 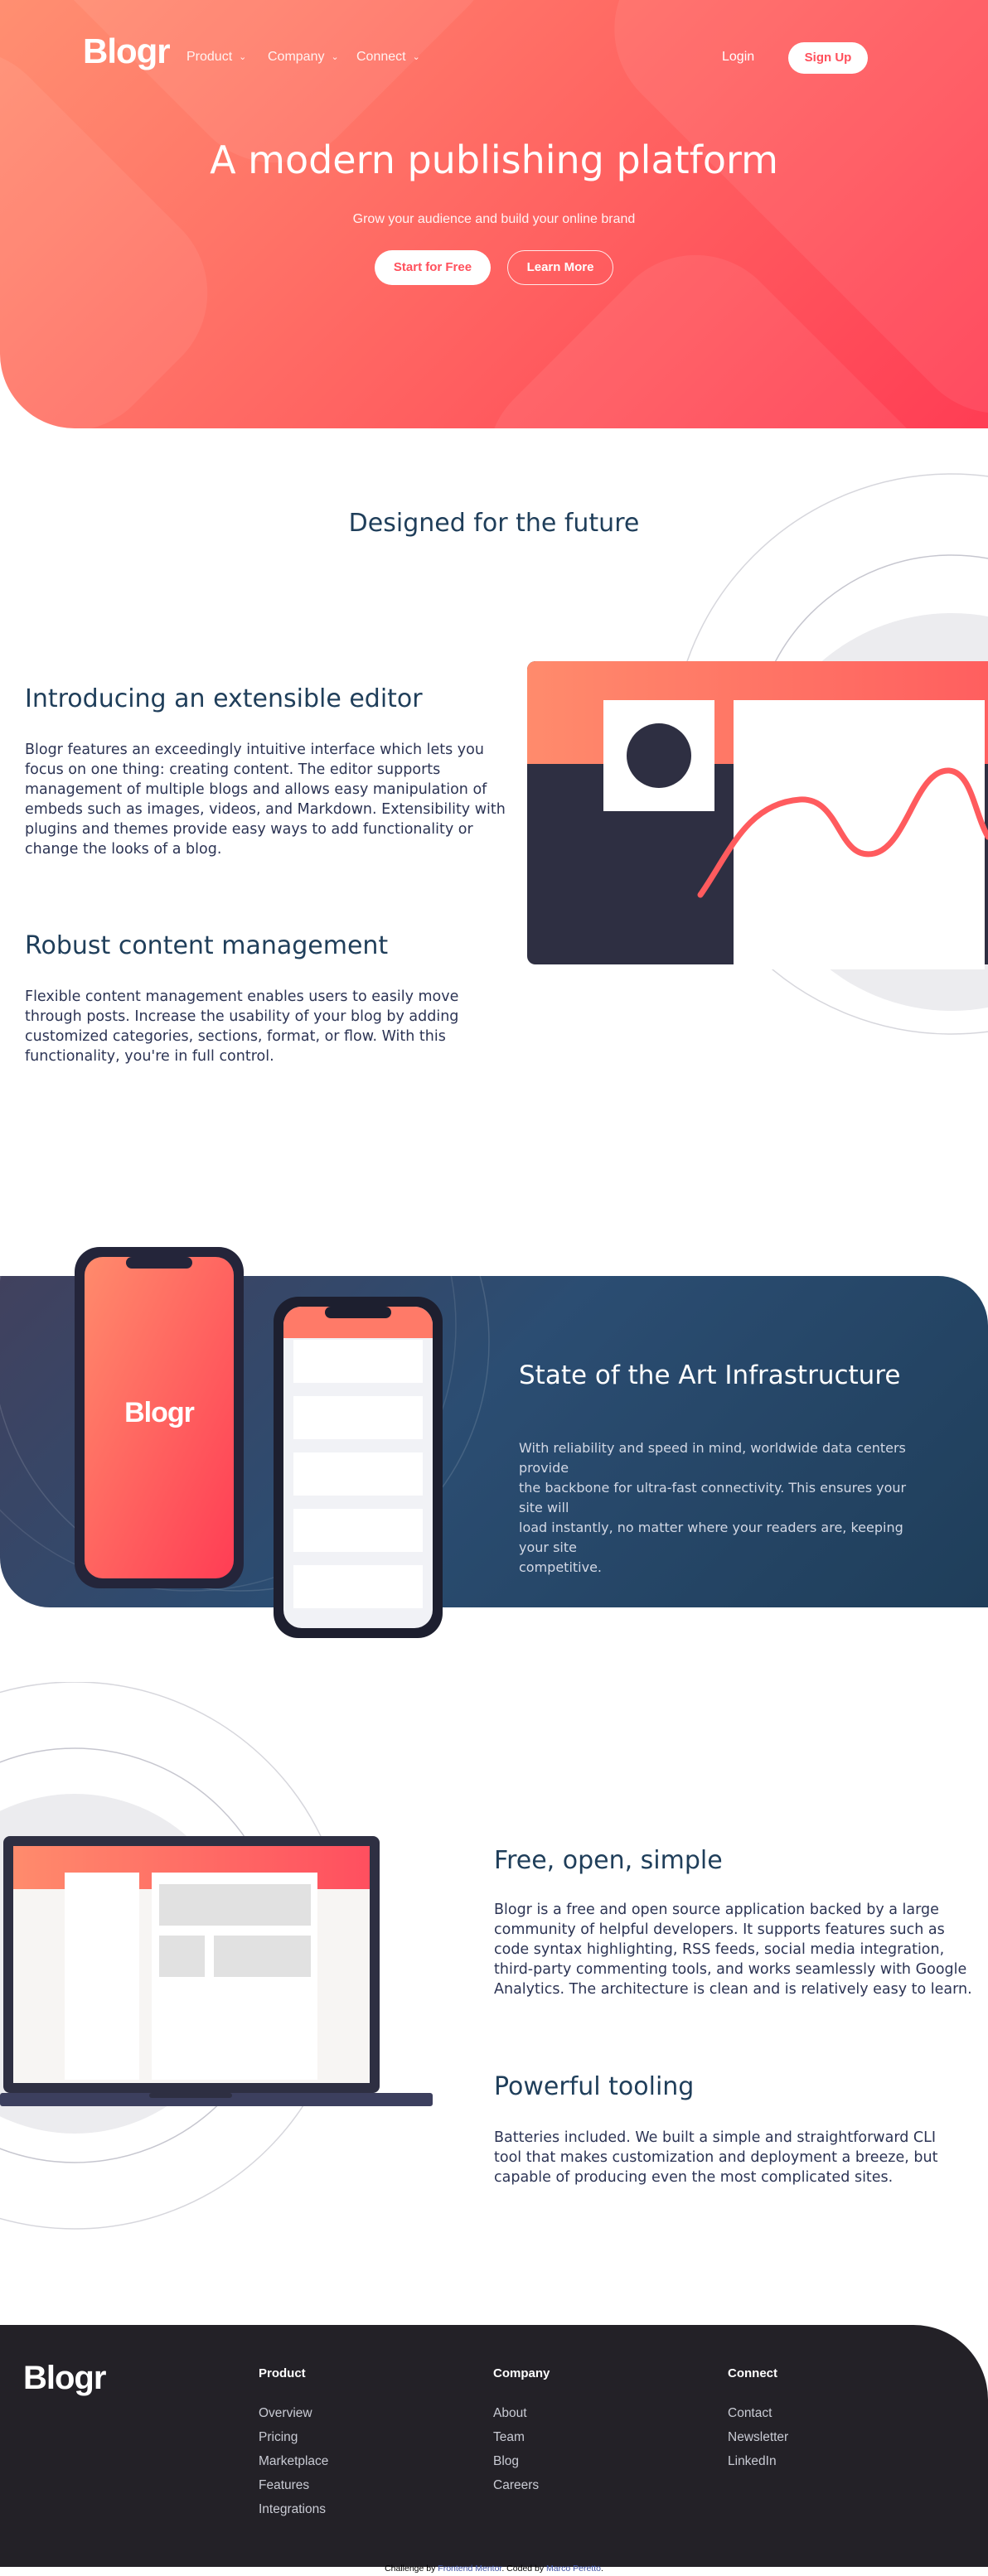 I want to click on footer-link: Careers, so click(x=516, y=2485).